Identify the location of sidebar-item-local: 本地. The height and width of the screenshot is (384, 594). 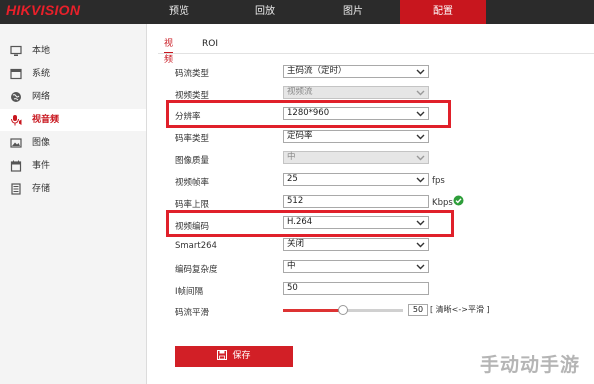
(73, 51).